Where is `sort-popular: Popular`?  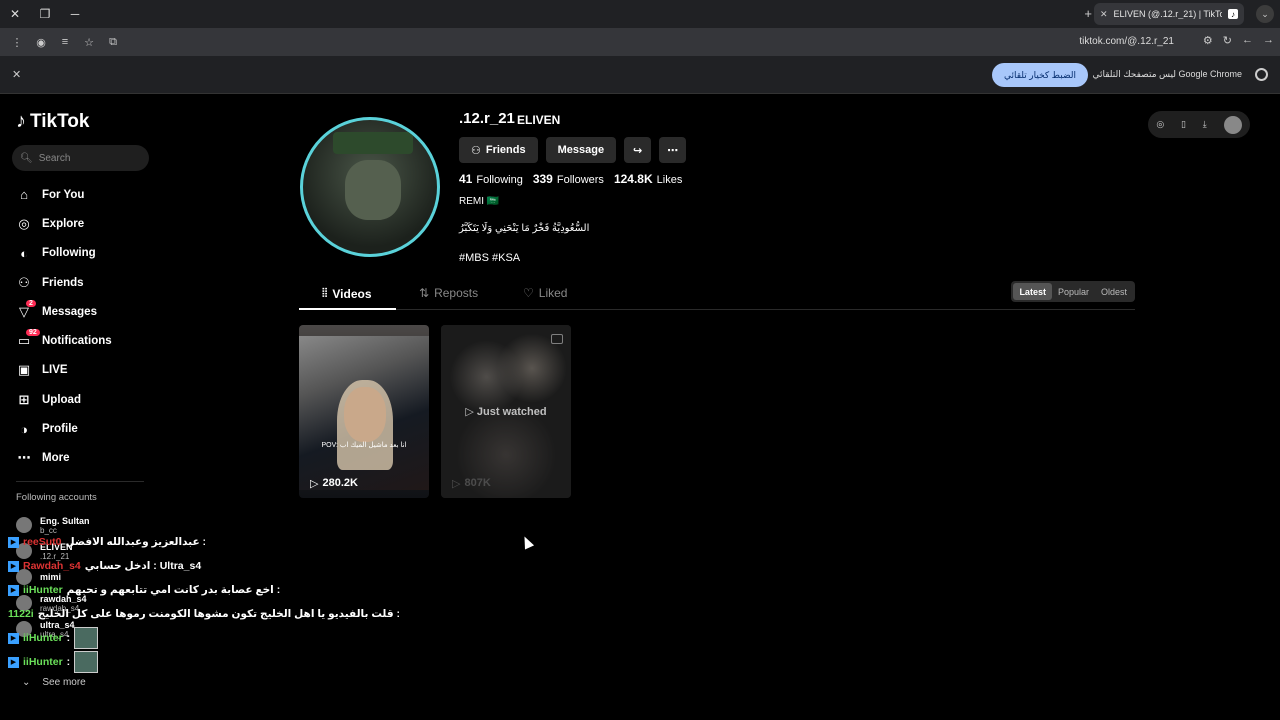
sort-popular: Popular is located at coordinates (1073, 291).